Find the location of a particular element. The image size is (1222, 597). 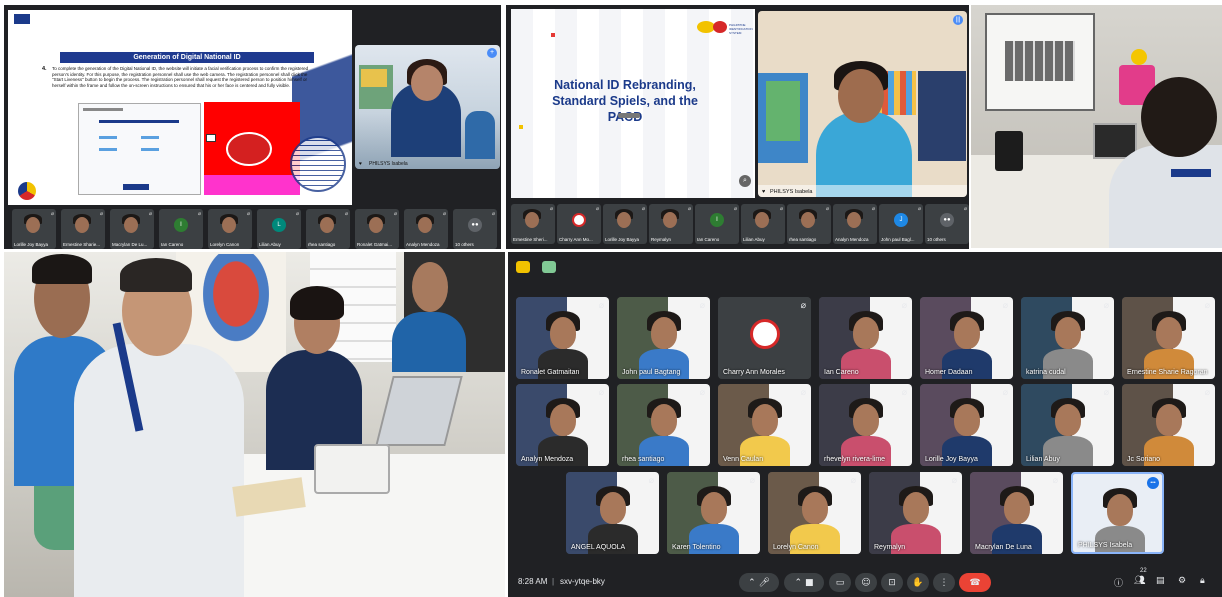

participant-name: 10 others is located at coordinates (936, 239).